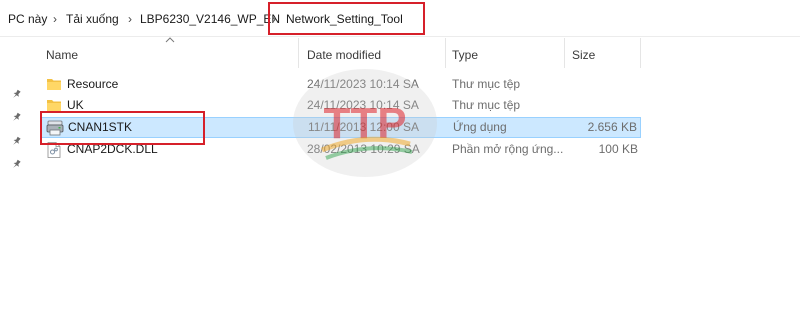  Describe the element at coordinates (62, 55) in the screenshot. I see `column-header-name: Name` at that location.